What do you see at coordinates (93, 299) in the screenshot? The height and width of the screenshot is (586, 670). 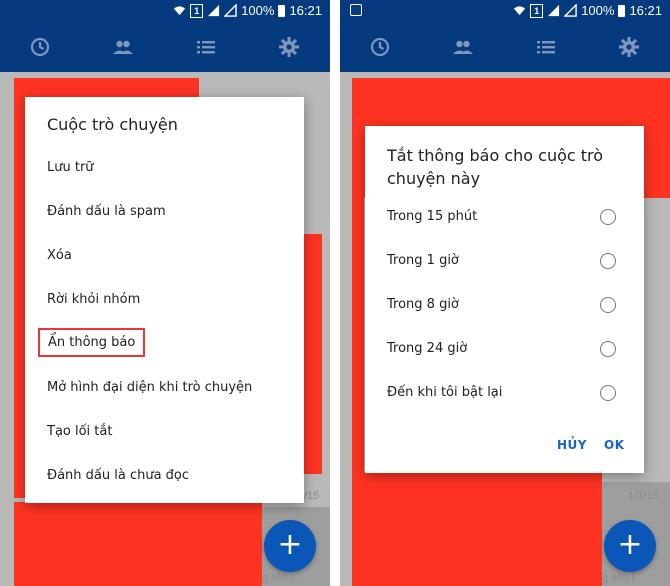 I see `menu-item-leave-group: Rời khỏi nhóm` at bounding box center [93, 299].